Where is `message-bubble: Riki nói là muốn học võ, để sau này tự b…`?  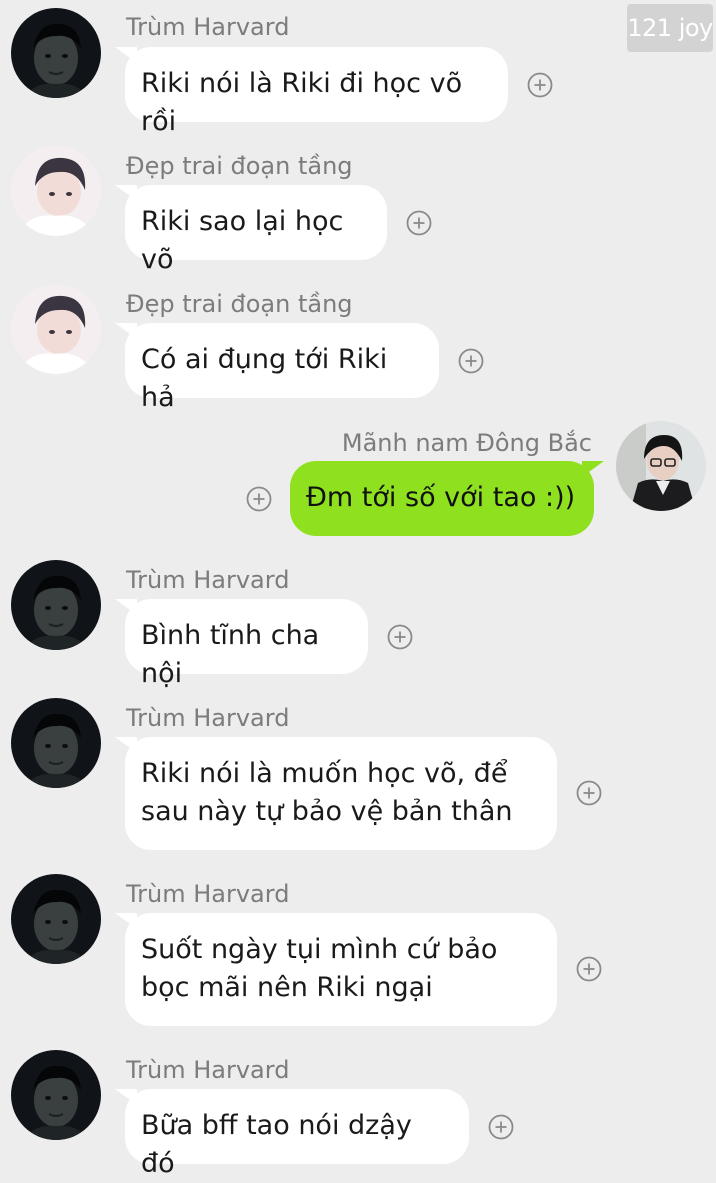
message-bubble: Riki nói là muốn học võ, để sau này tự b… is located at coordinates (336, 793).